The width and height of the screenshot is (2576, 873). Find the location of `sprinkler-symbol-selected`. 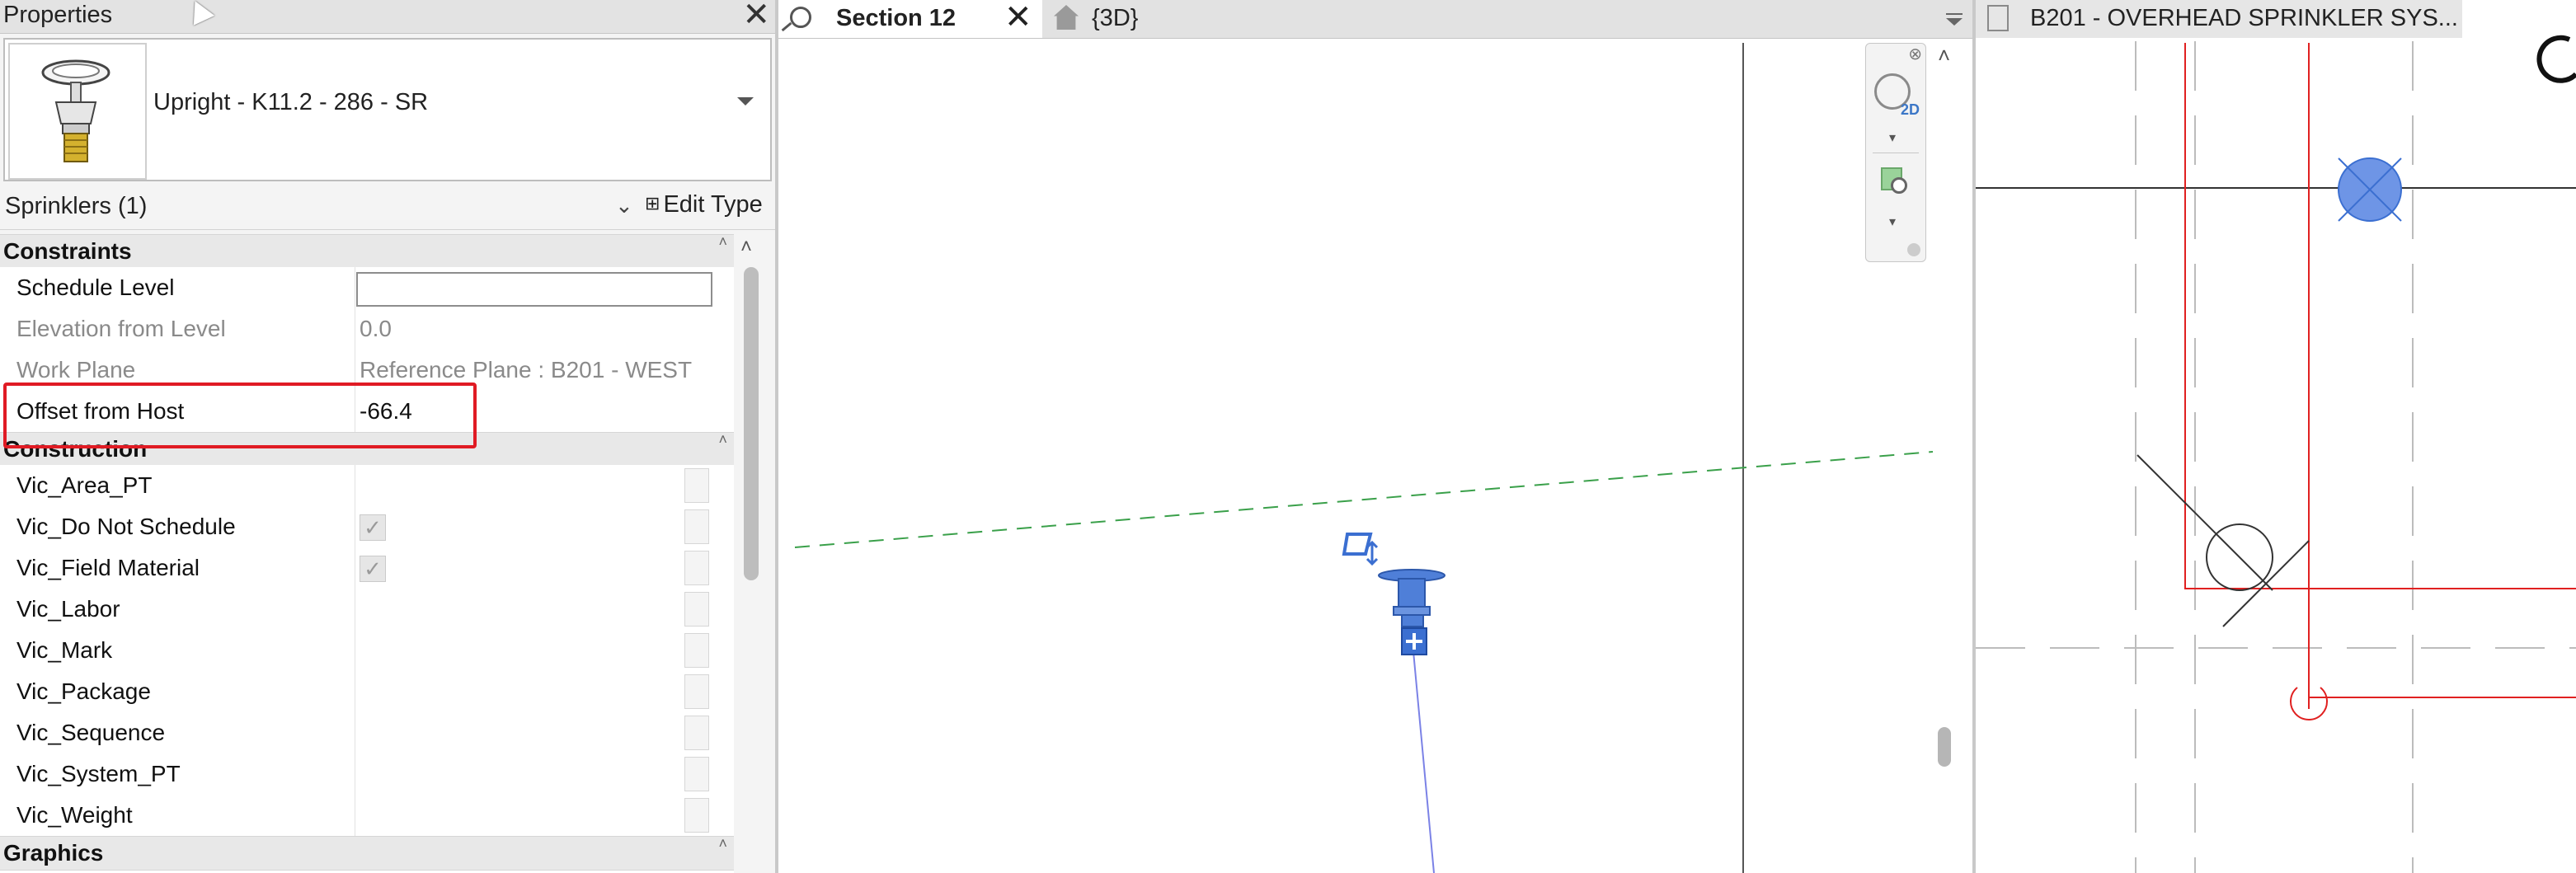

sprinkler-symbol-selected is located at coordinates (2370, 189).